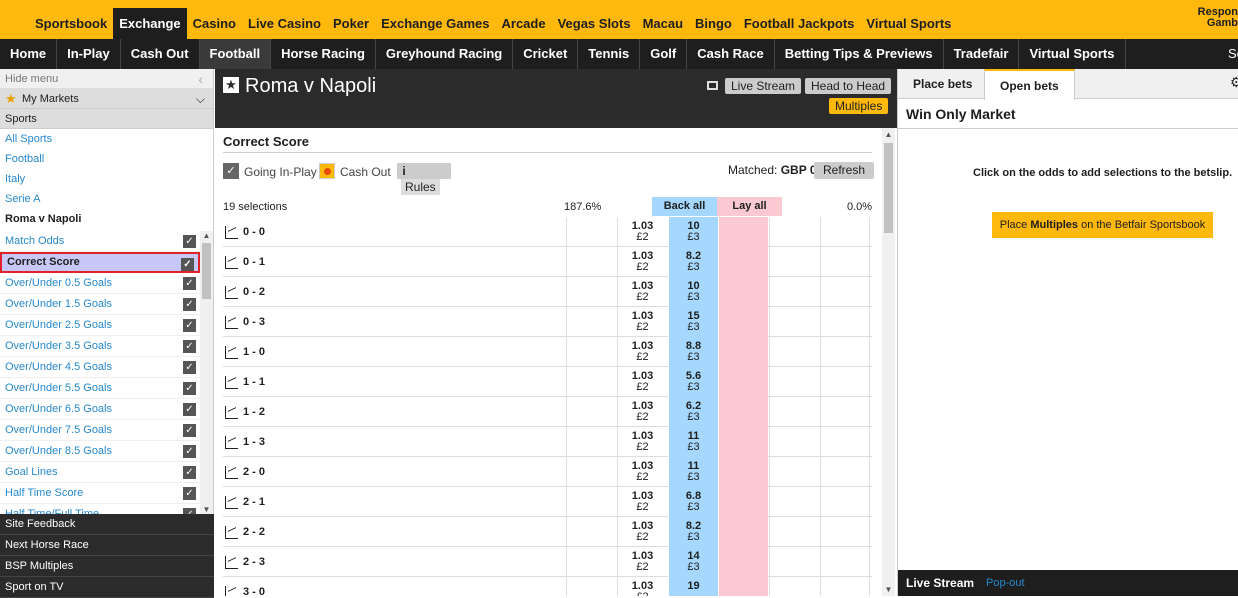  I want to click on sport-nav-golf: Golf, so click(664, 54).